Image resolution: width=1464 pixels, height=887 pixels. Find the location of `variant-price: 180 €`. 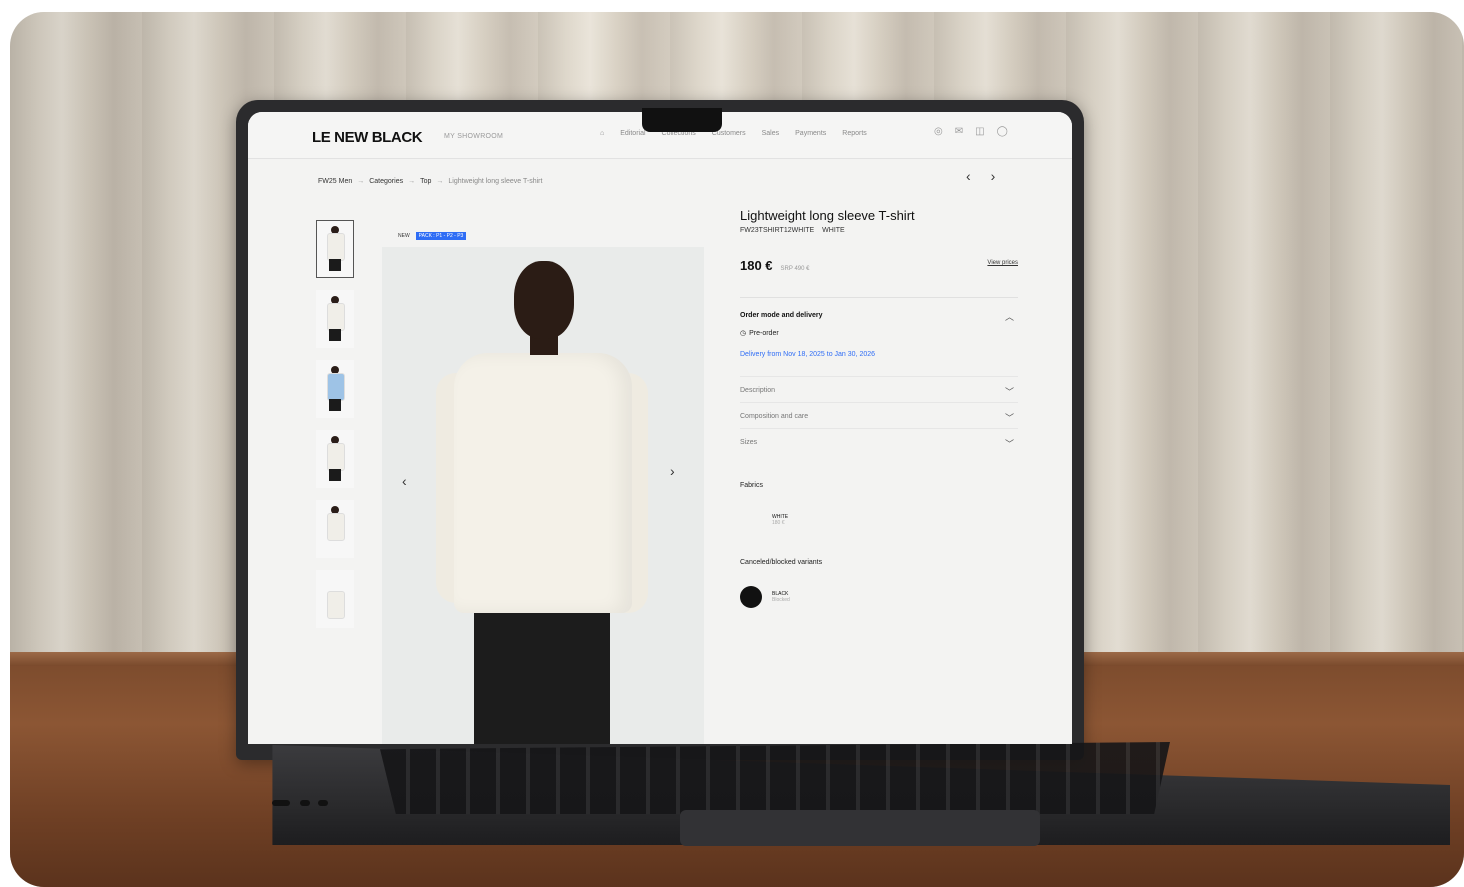

variant-price: 180 € is located at coordinates (778, 523).